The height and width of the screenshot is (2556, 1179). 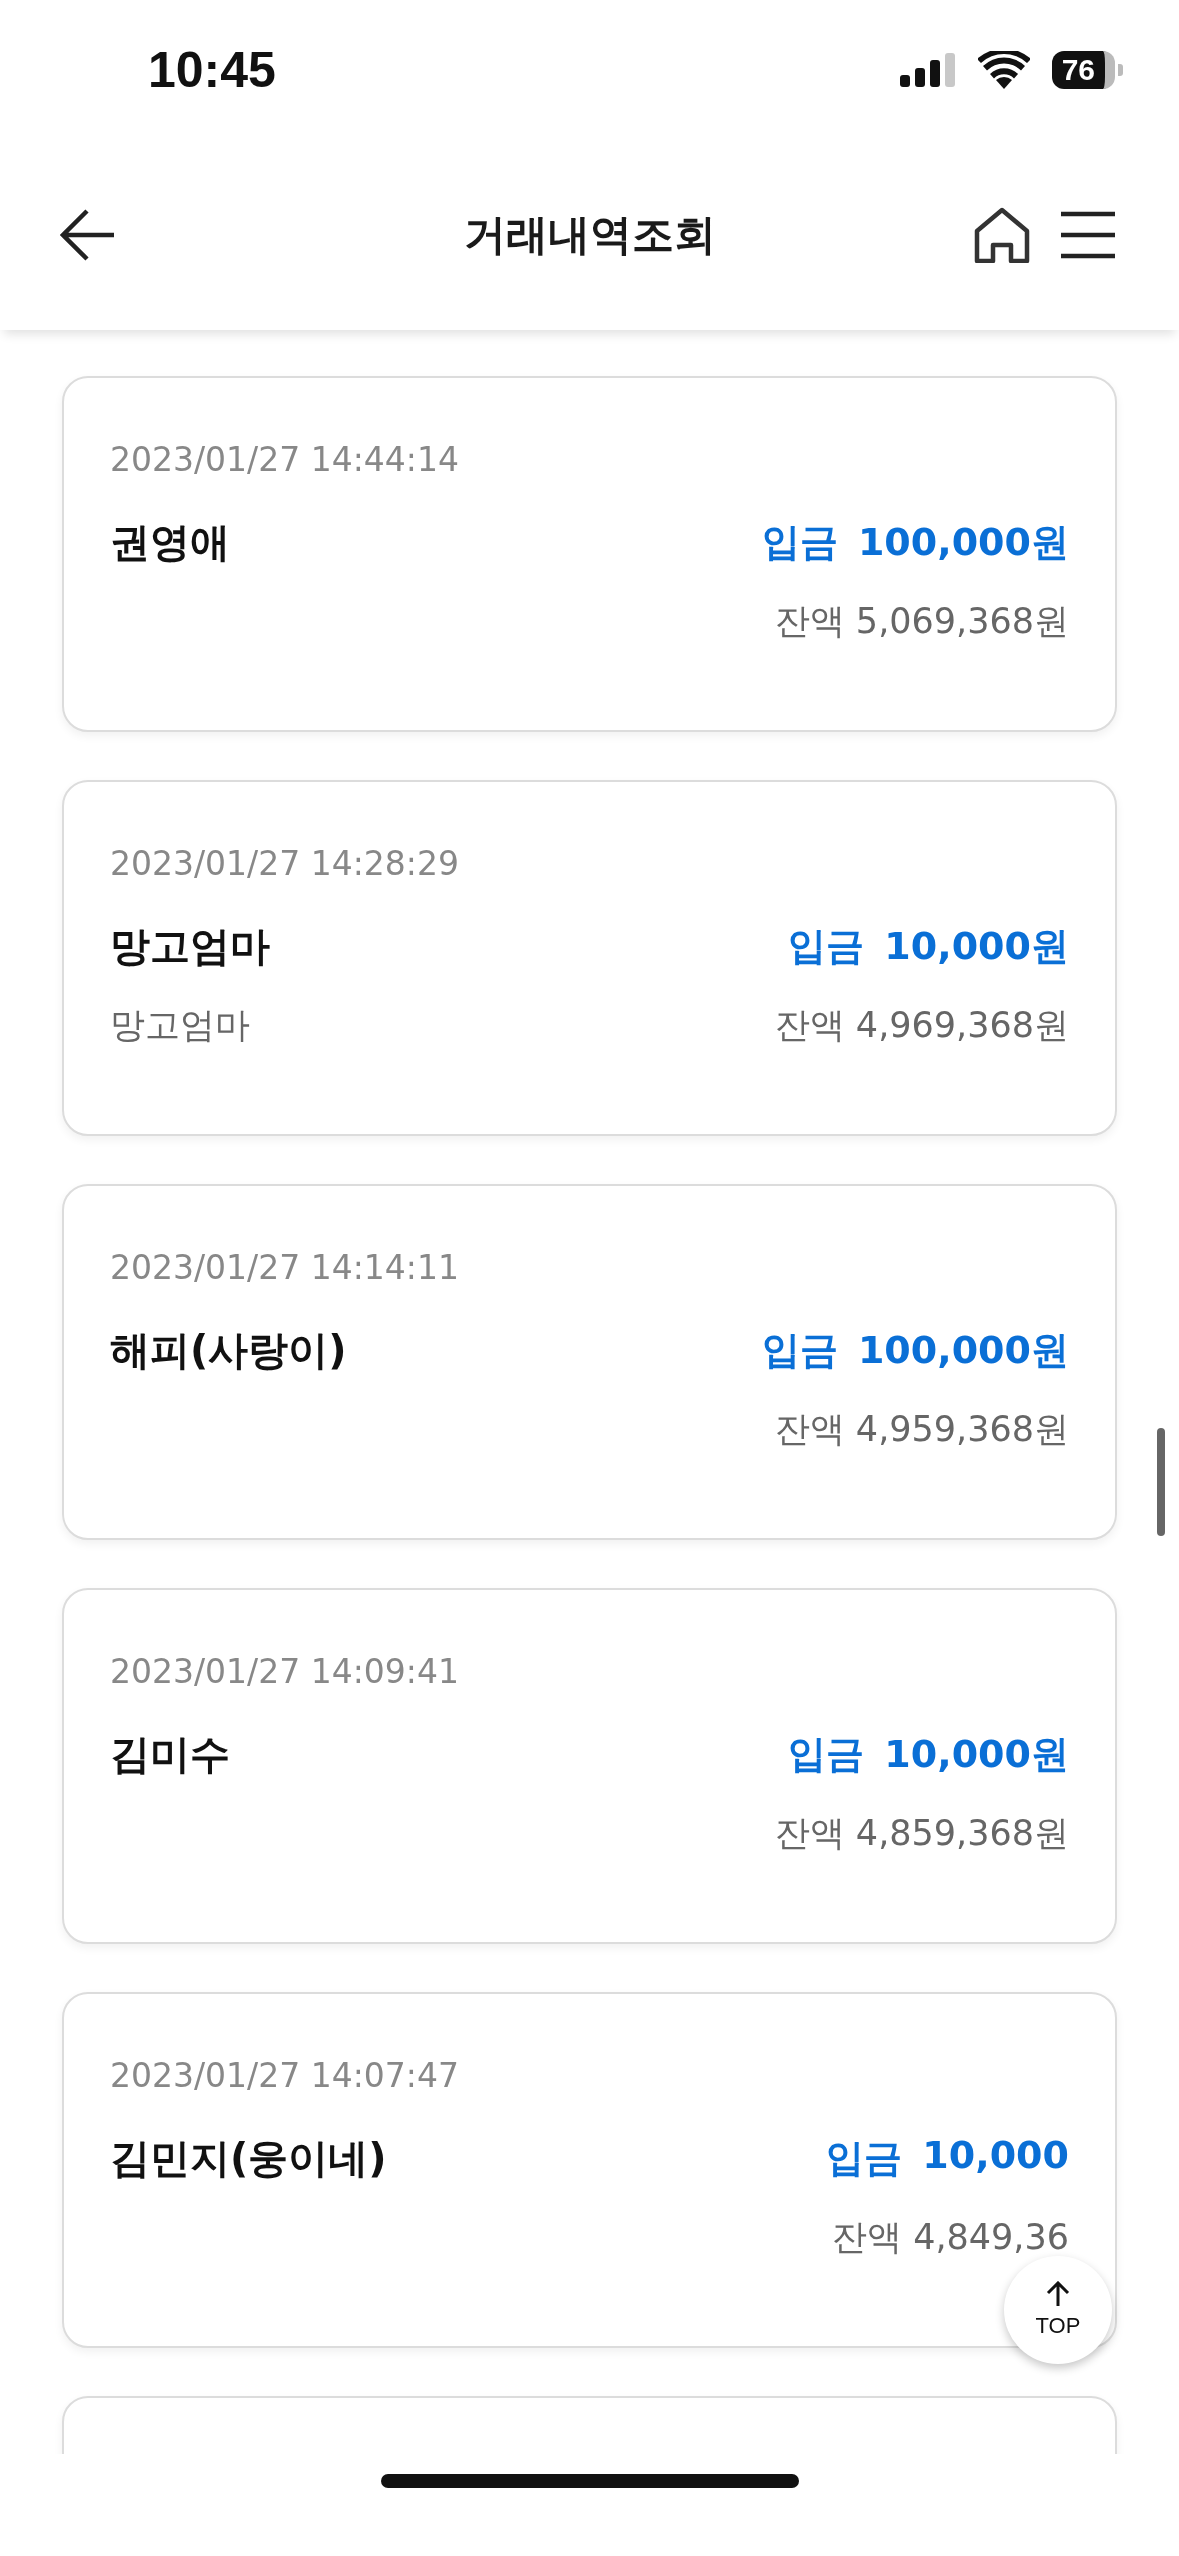 What do you see at coordinates (228, 1350) in the screenshot?
I see `sender-name: 해피(사랑이)` at bounding box center [228, 1350].